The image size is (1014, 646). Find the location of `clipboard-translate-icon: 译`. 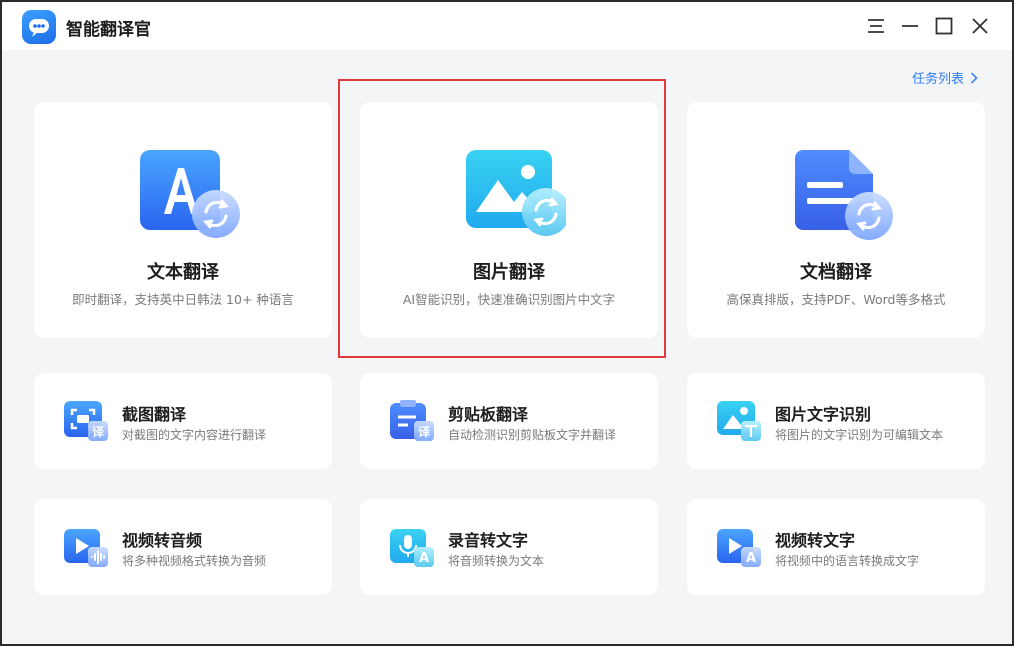

clipboard-translate-icon: 译 is located at coordinates (413, 423).